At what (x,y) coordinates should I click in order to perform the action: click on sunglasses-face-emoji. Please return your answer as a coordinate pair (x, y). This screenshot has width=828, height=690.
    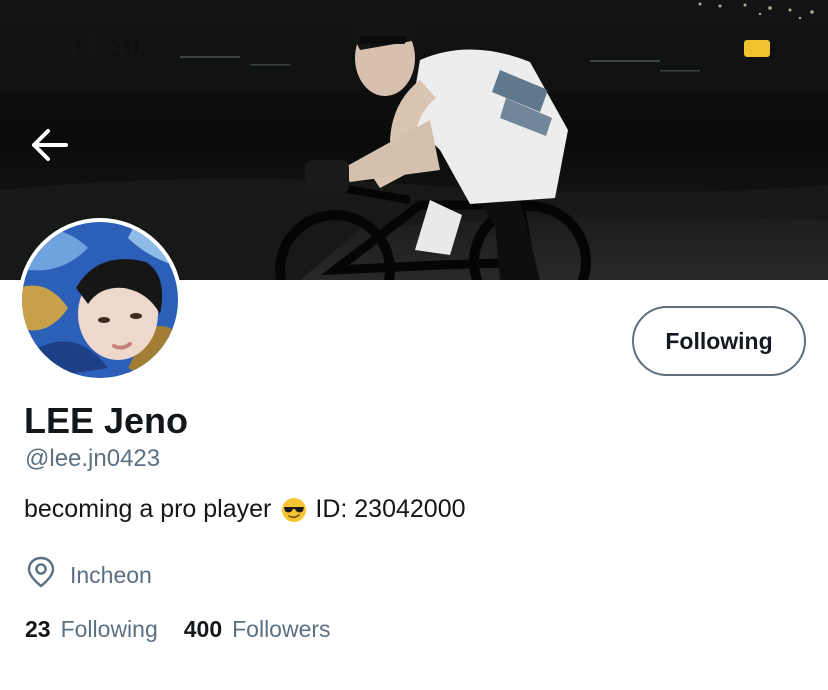
    Looking at the image, I should click on (294, 510).